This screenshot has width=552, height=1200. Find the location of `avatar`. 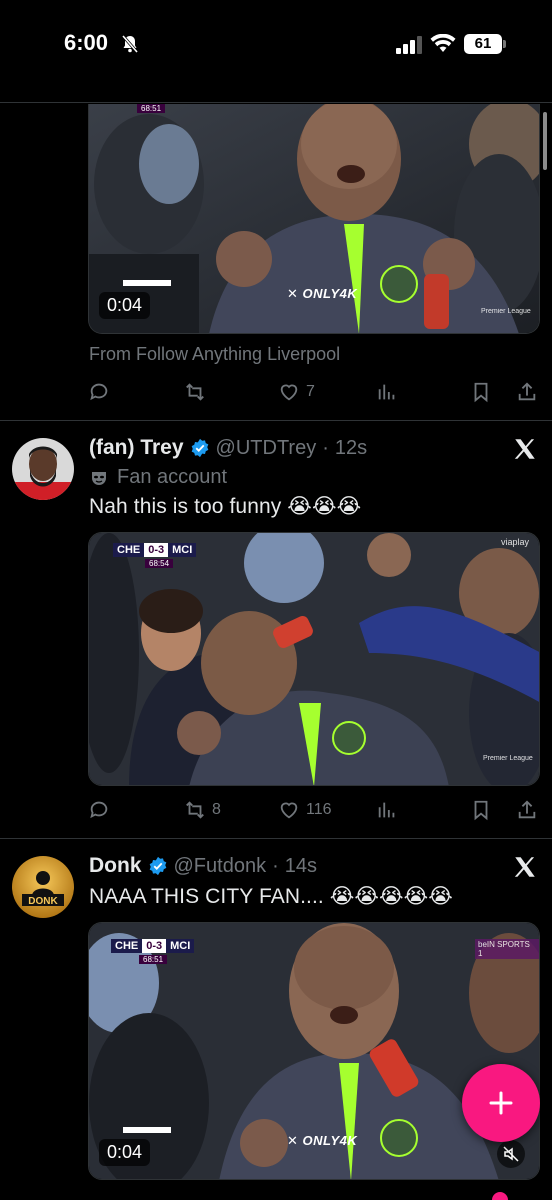

avatar is located at coordinates (43, 469).